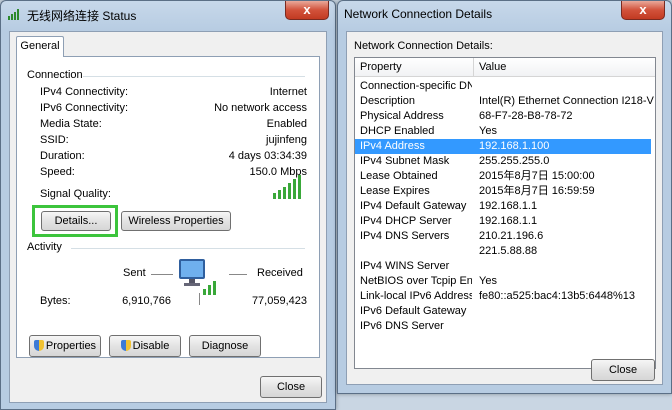 This screenshot has width=672, height=410. I want to click on sent-label: Sent, so click(134, 273).